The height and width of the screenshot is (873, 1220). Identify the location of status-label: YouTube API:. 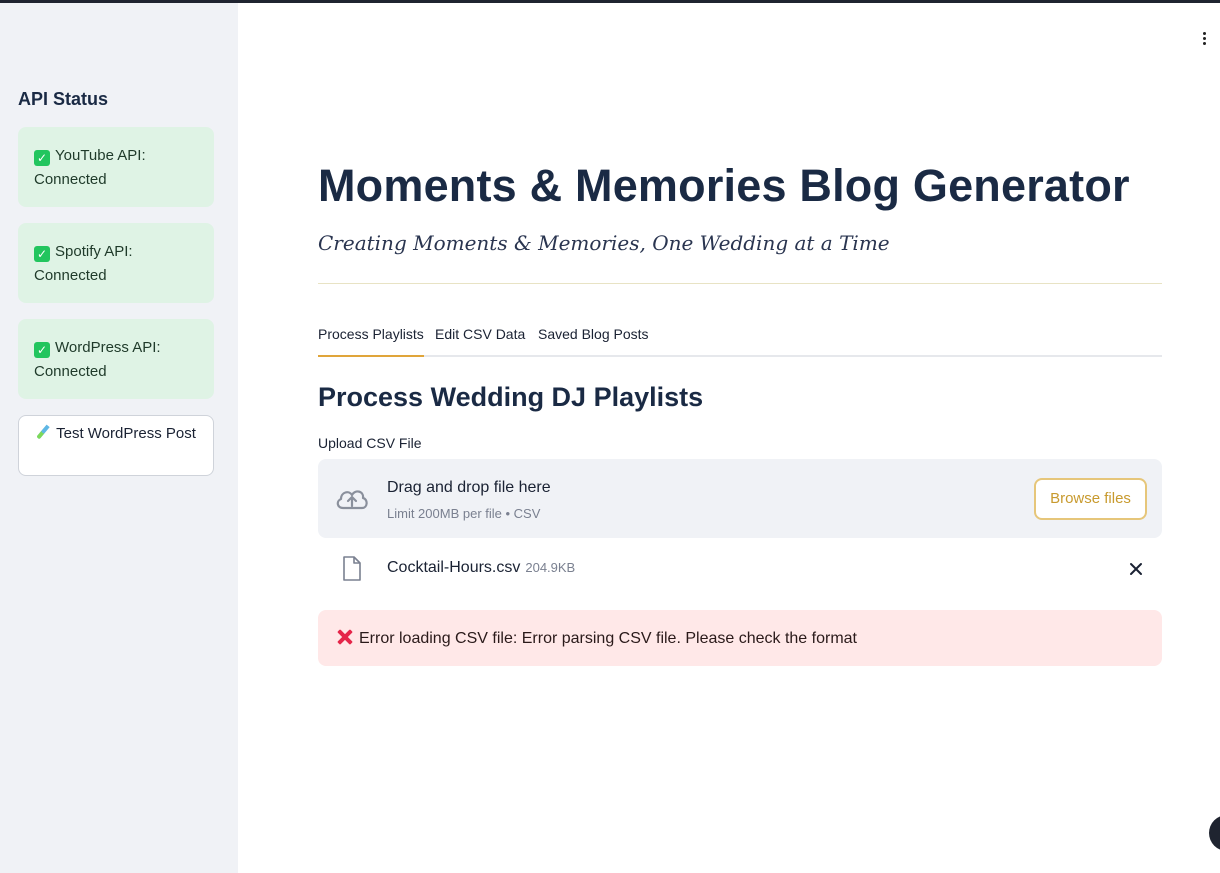
(100, 155).